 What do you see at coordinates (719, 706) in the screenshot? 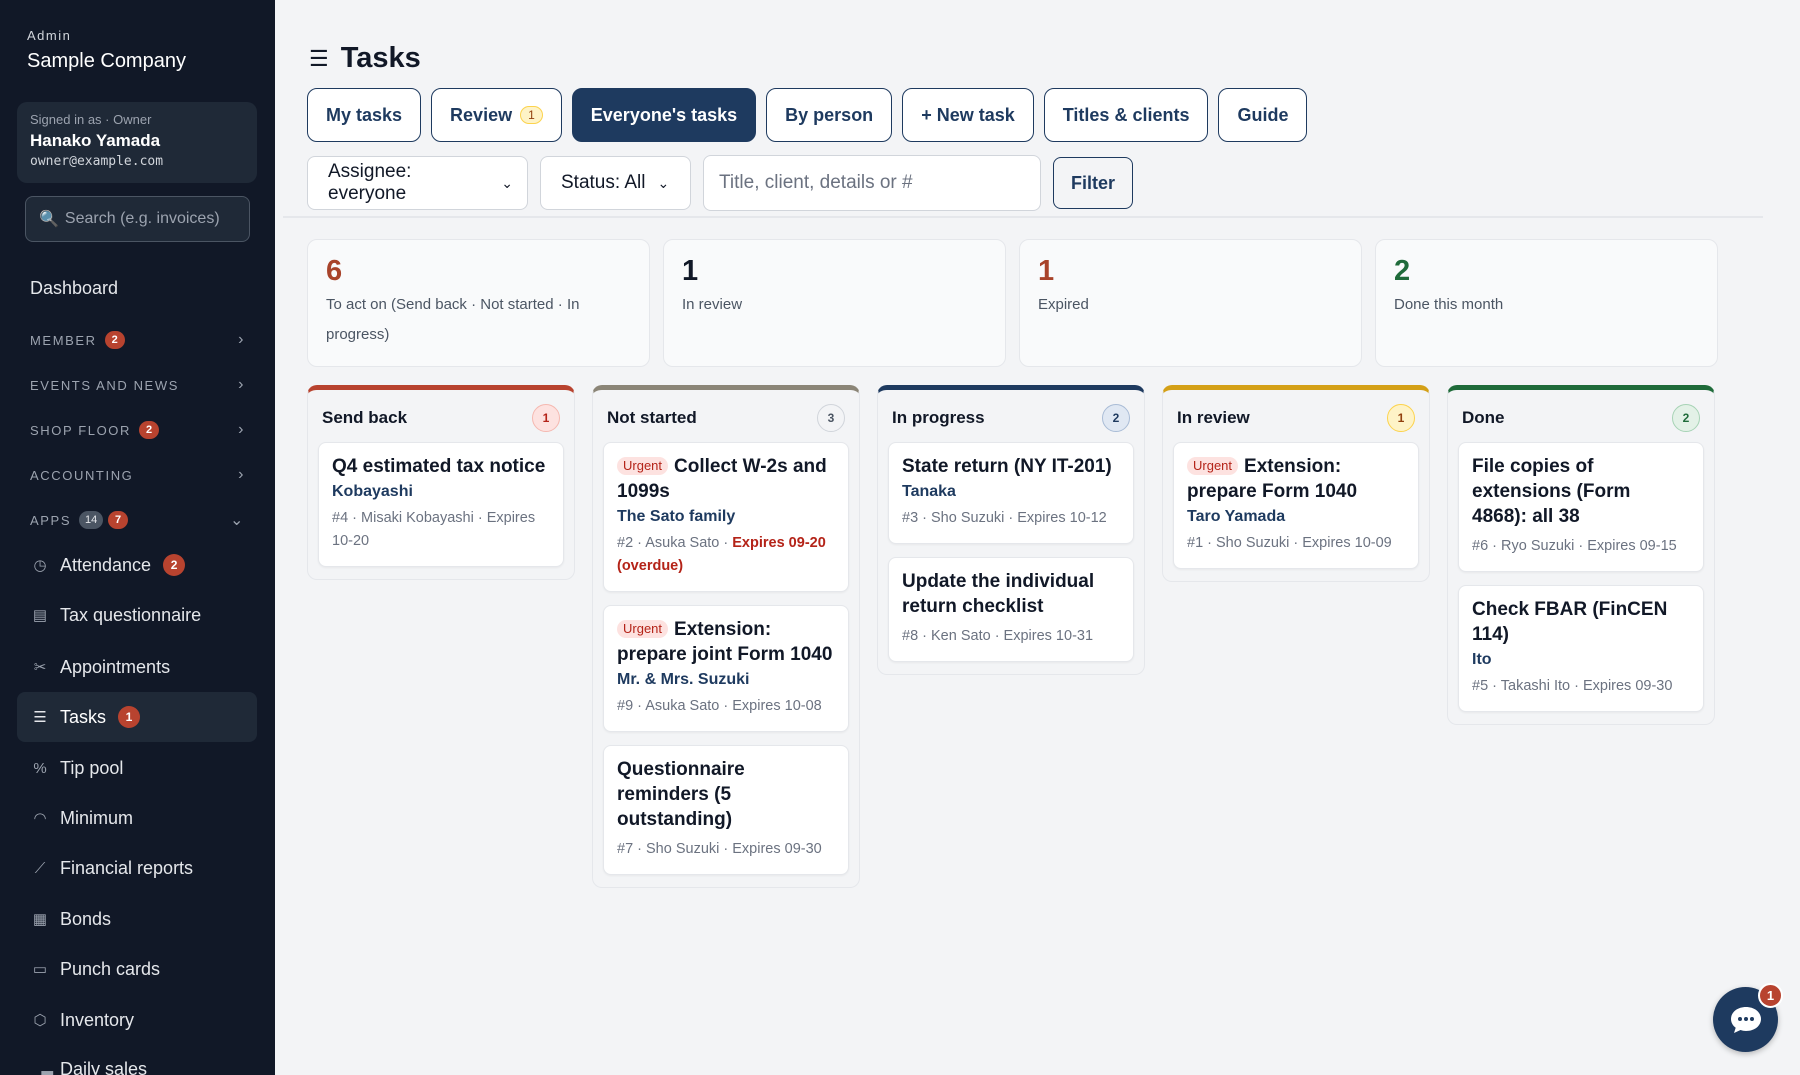
I see `task-meta: #9 · Asuka Sato · Expires 10-08` at bounding box center [719, 706].